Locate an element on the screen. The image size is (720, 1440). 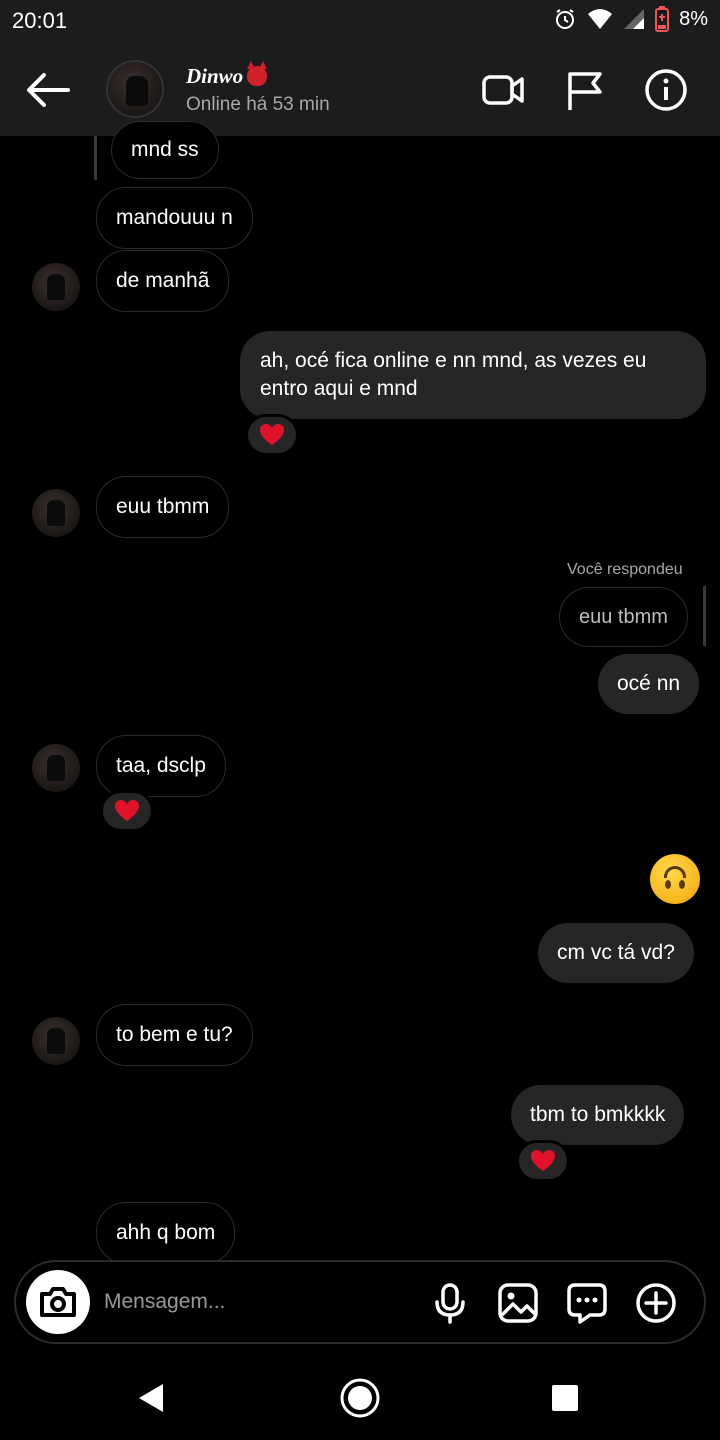
message-incoming: mandouuu n is located at coordinates (174, 218).